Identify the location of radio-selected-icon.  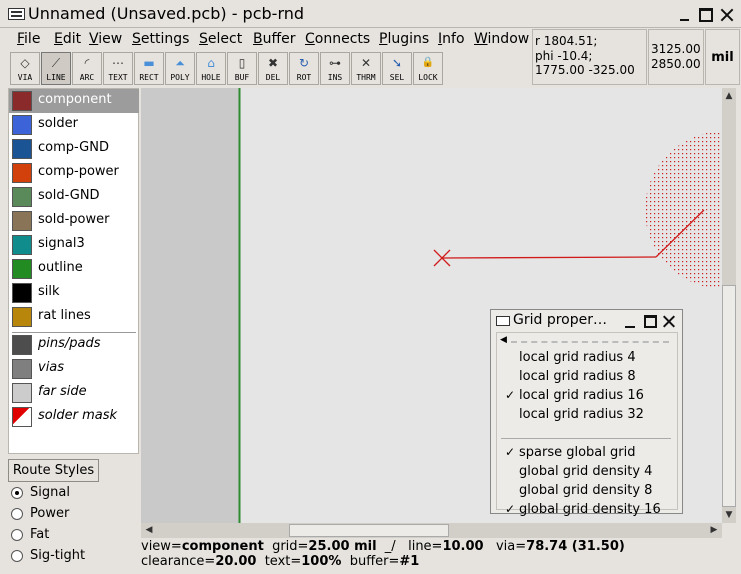
(17, 493).